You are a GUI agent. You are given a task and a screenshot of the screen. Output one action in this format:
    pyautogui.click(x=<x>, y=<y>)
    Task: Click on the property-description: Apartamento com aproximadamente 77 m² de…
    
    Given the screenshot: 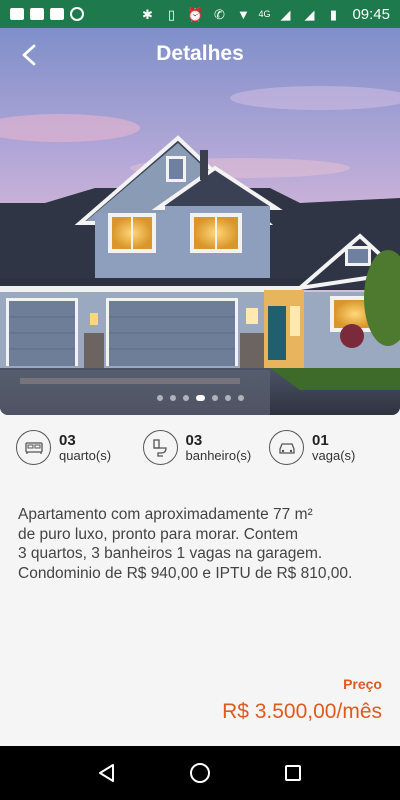 What is the action you would take?
    pyautogui.click(x=203, y=544)
    